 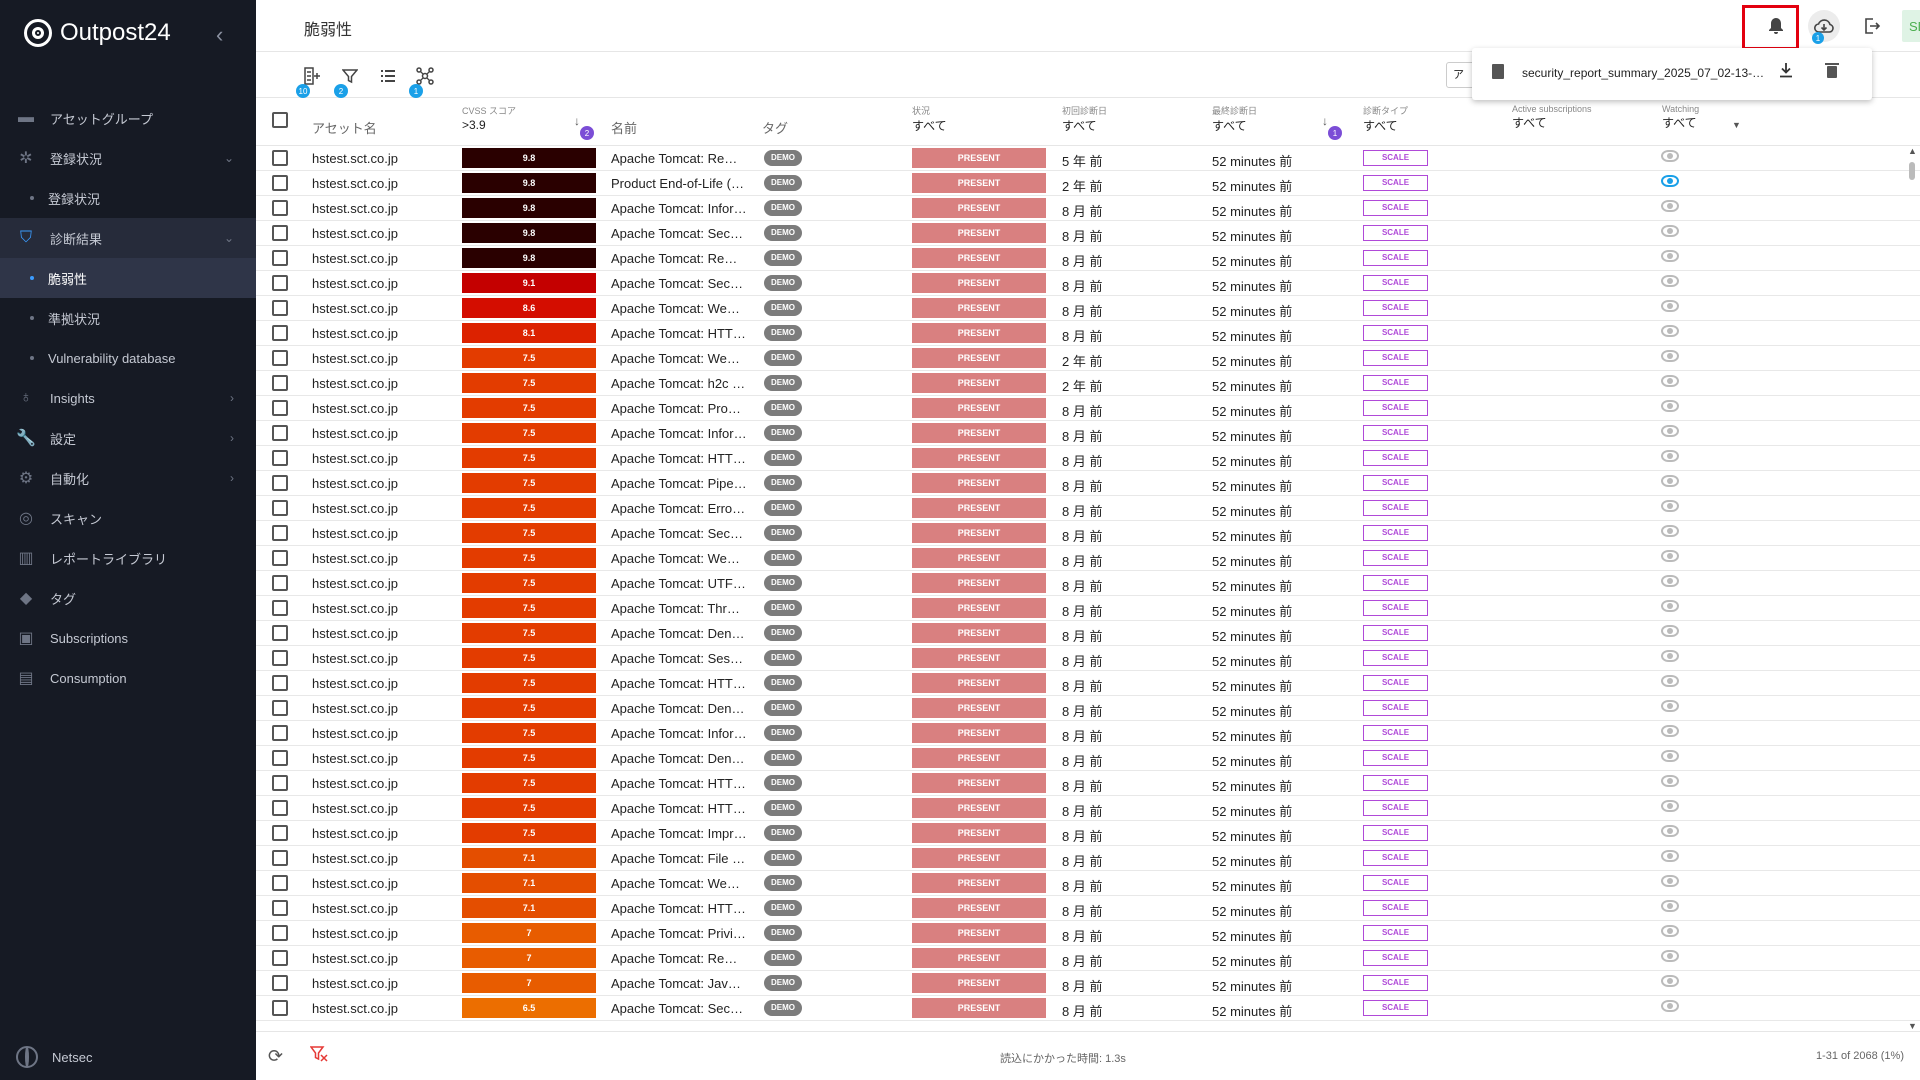 What do you see at coordinates (128, 118) in the screenshot?
I see `sidebar-item-0: ▬ アセットグループ` at bounding box center [128, 118].